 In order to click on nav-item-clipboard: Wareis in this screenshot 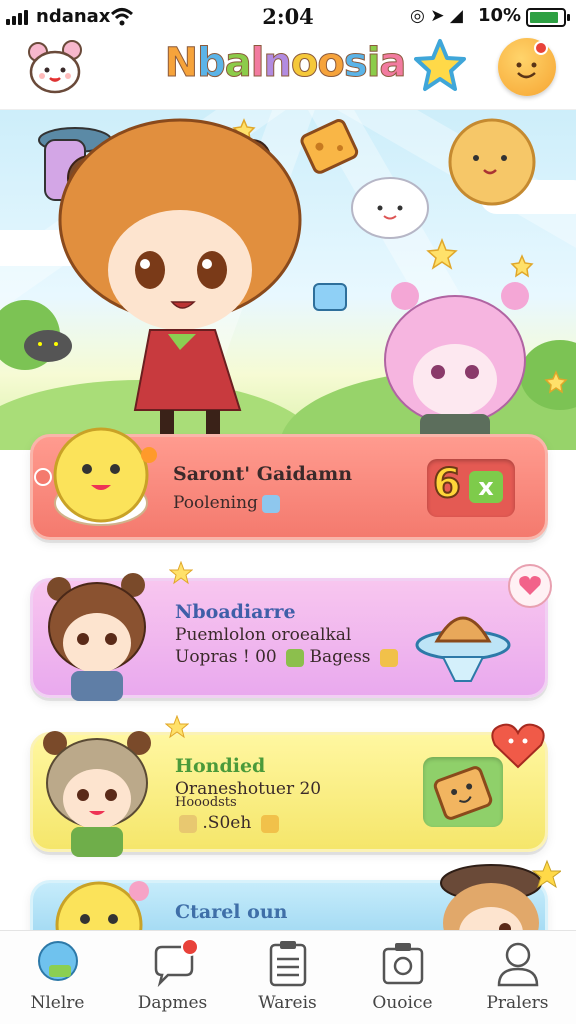, I will do `click(287, 977)`.